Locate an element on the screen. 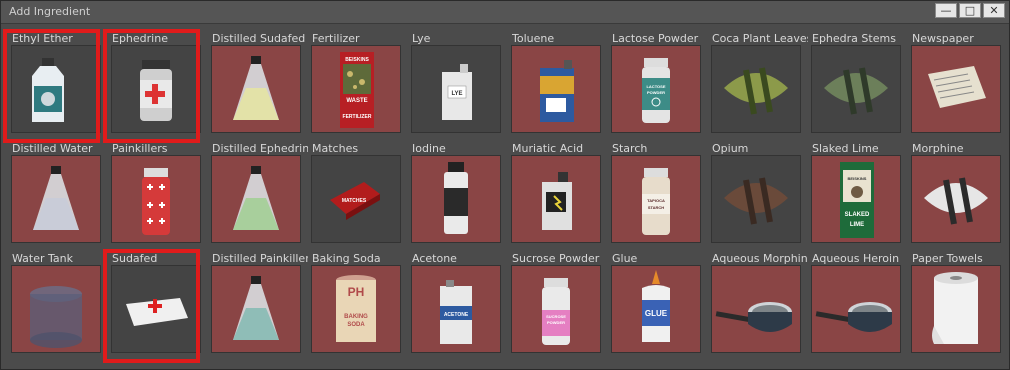  ingredient-item: Painkillers is located at coordinates (151, 188).